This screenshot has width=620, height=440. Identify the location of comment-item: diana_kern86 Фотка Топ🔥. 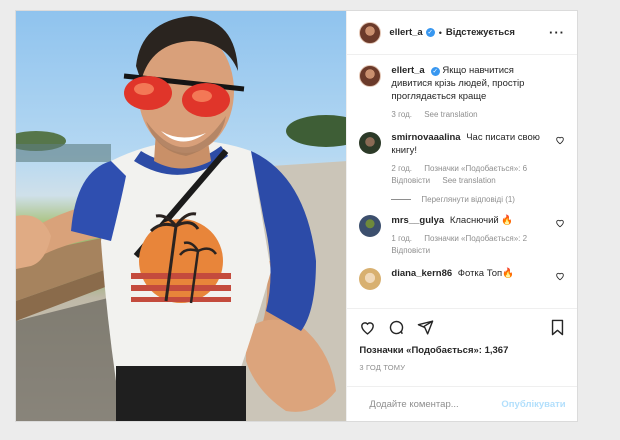
(462, 278).